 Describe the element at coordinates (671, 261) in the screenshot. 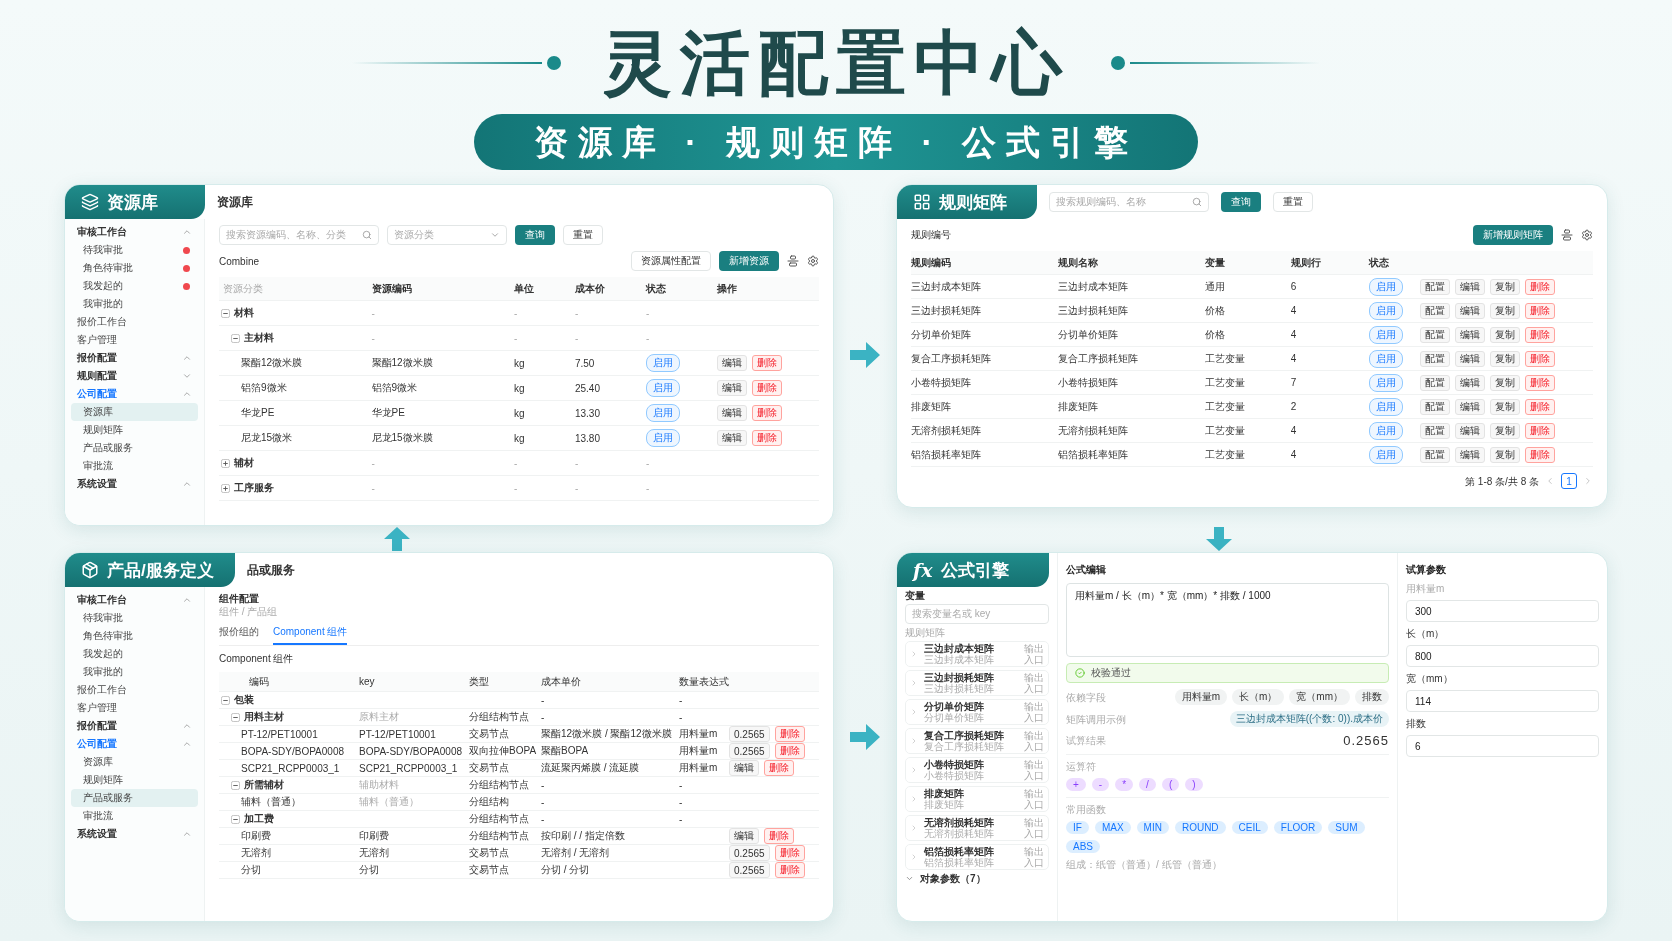

I see `attribute-config-button: 资源属性配置` at that location.